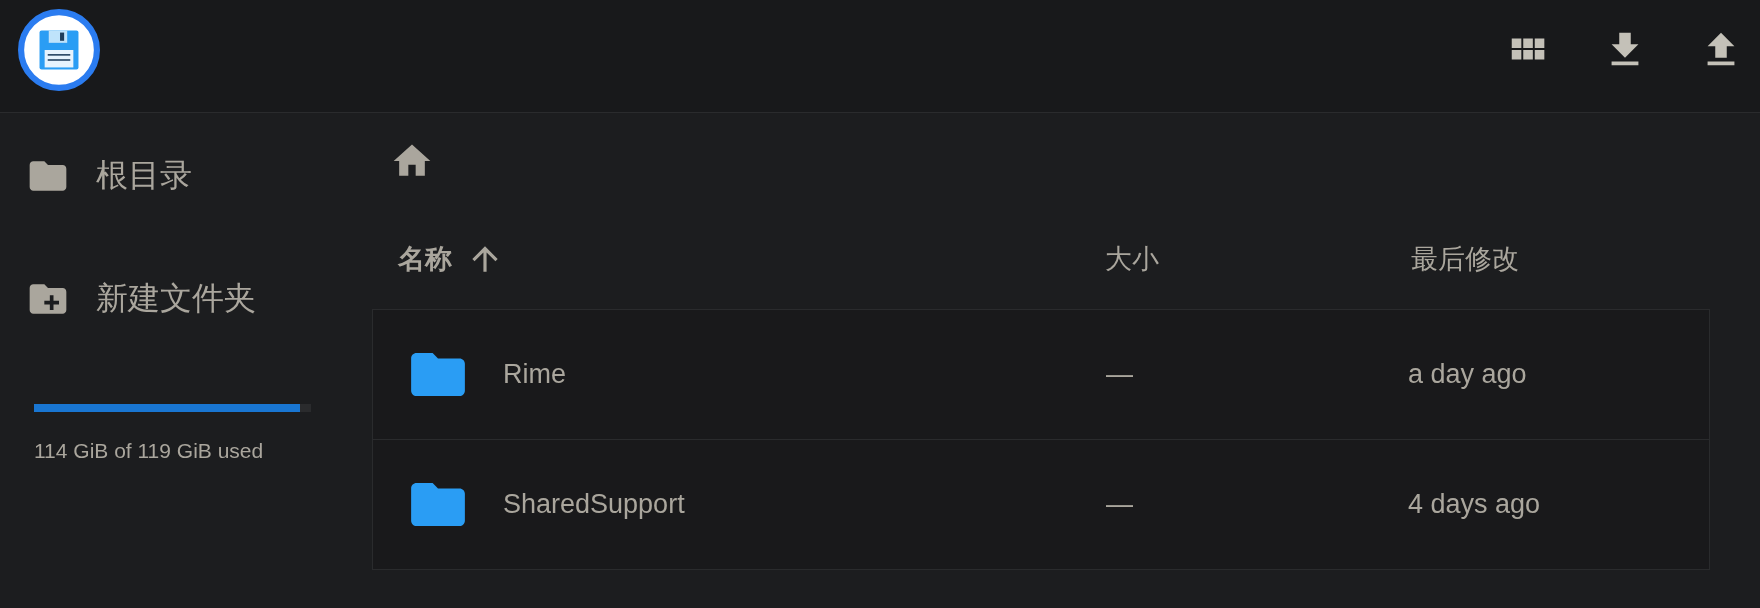  I want to click on sidebar-item: 根目录, so click(109, 176).